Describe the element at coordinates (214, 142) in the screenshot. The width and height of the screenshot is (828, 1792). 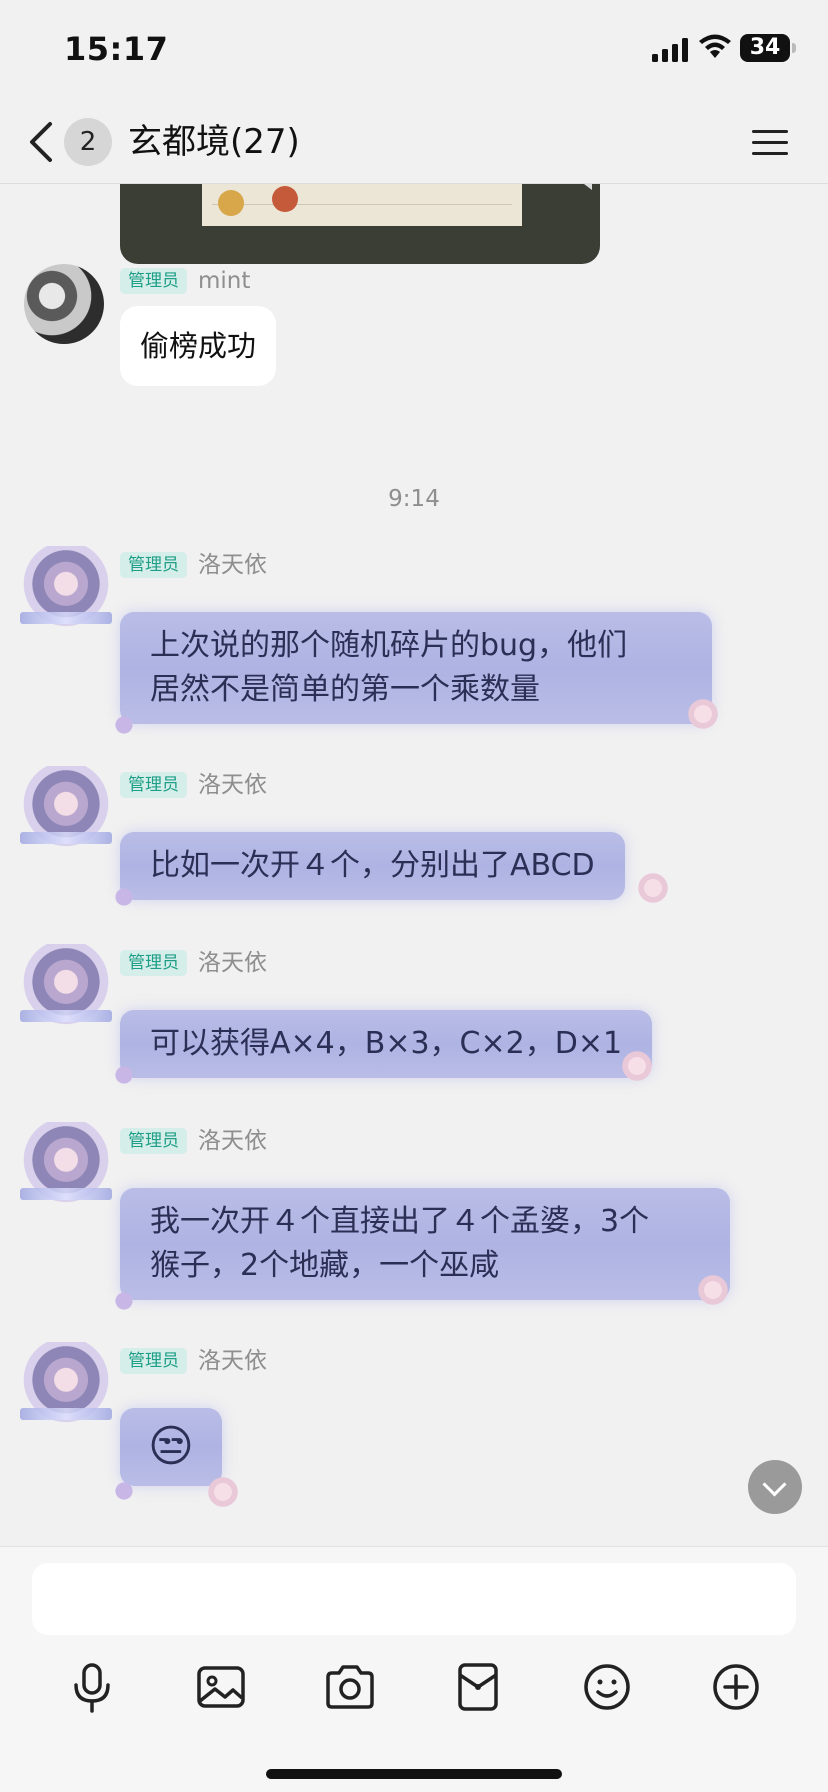
I see `page-title: 玄都境(27)` at that location.